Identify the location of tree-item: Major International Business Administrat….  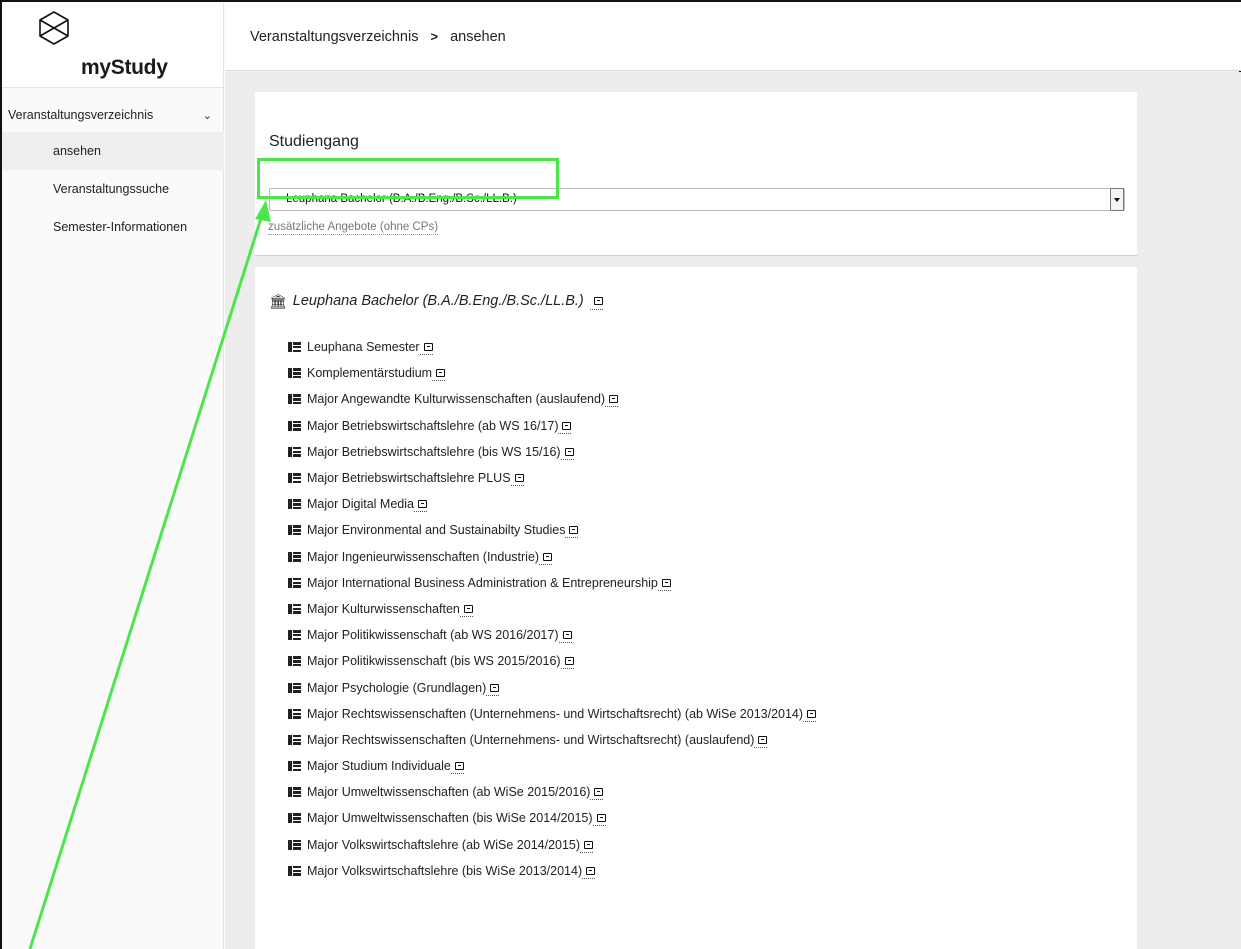
(552, 583).